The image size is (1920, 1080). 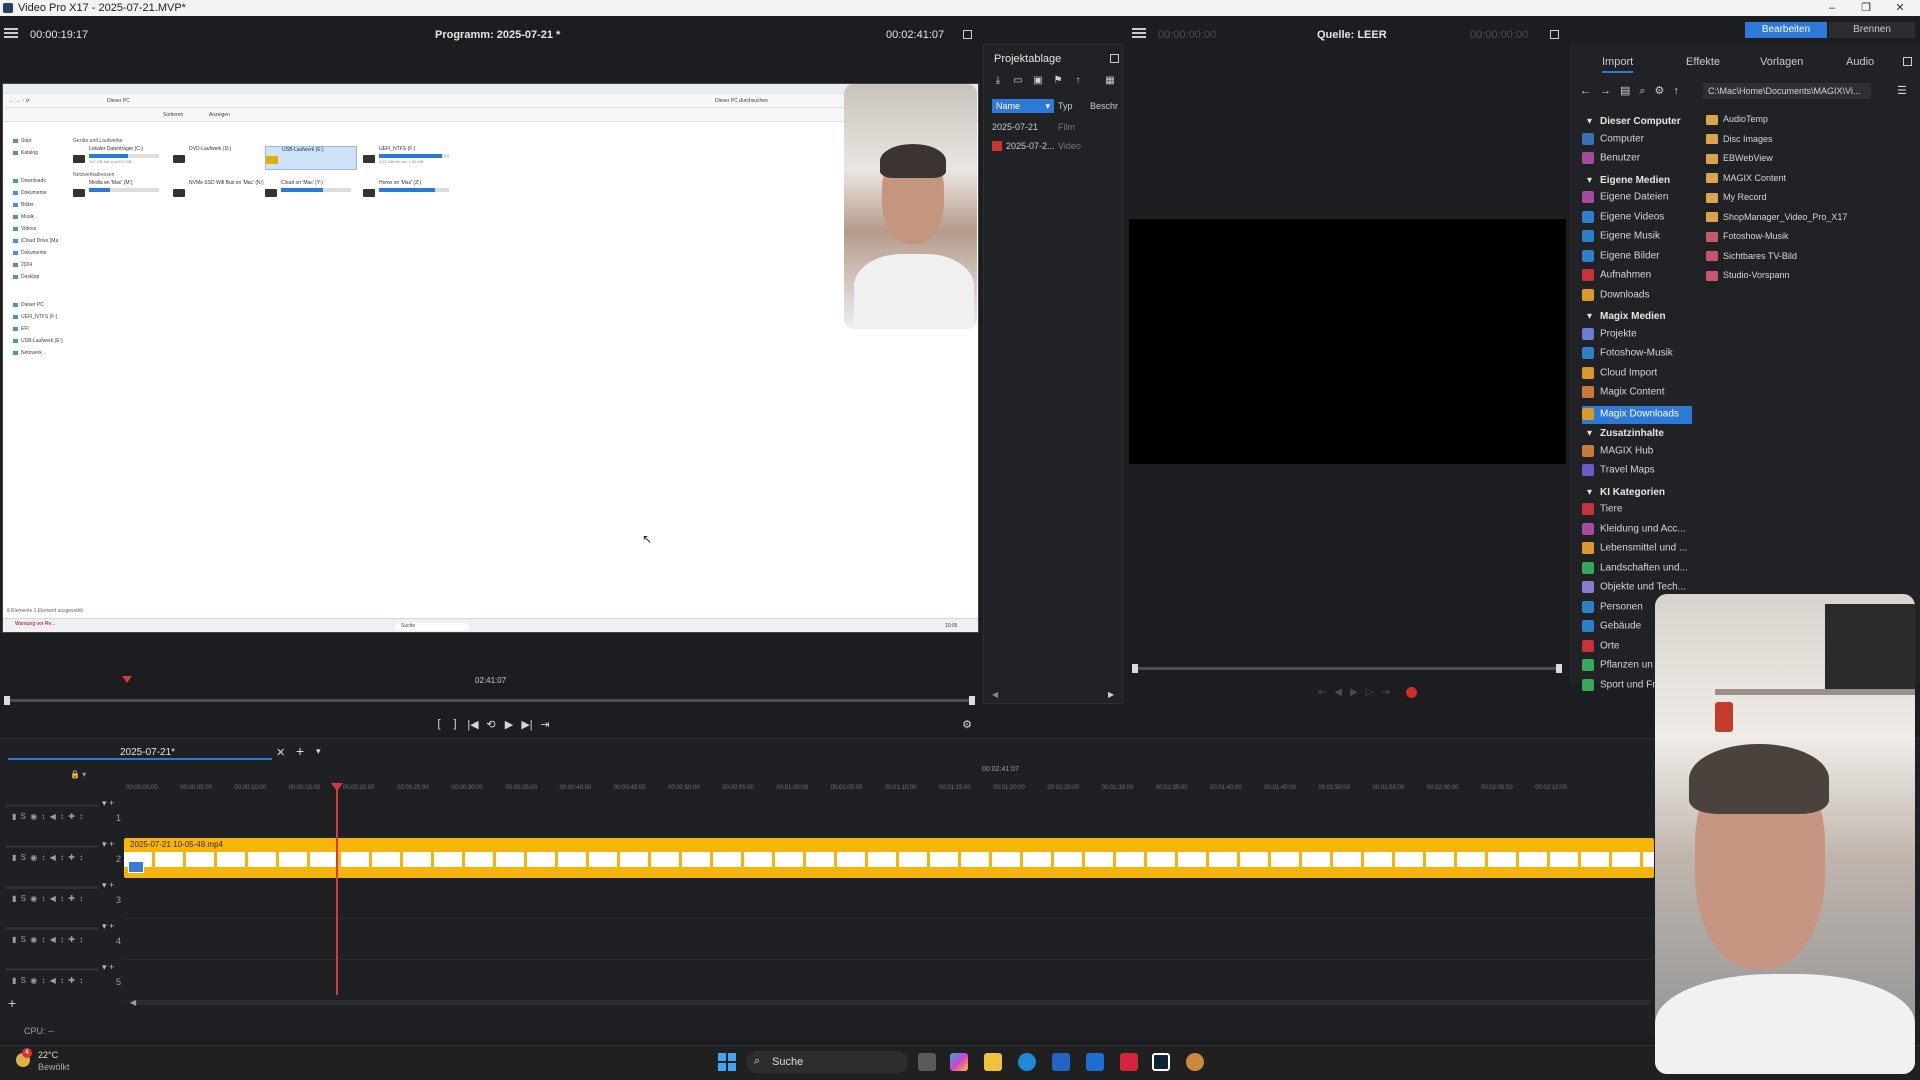 I want to click on outlook-icon, so click(x=1095, y=1062).